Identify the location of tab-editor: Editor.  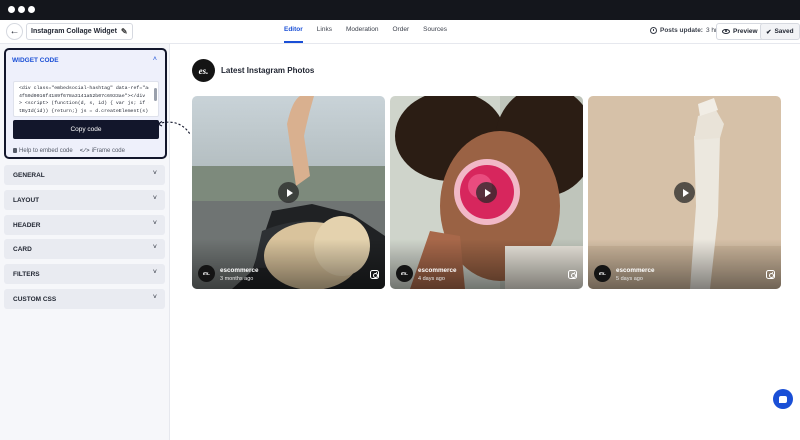
(293, 31).